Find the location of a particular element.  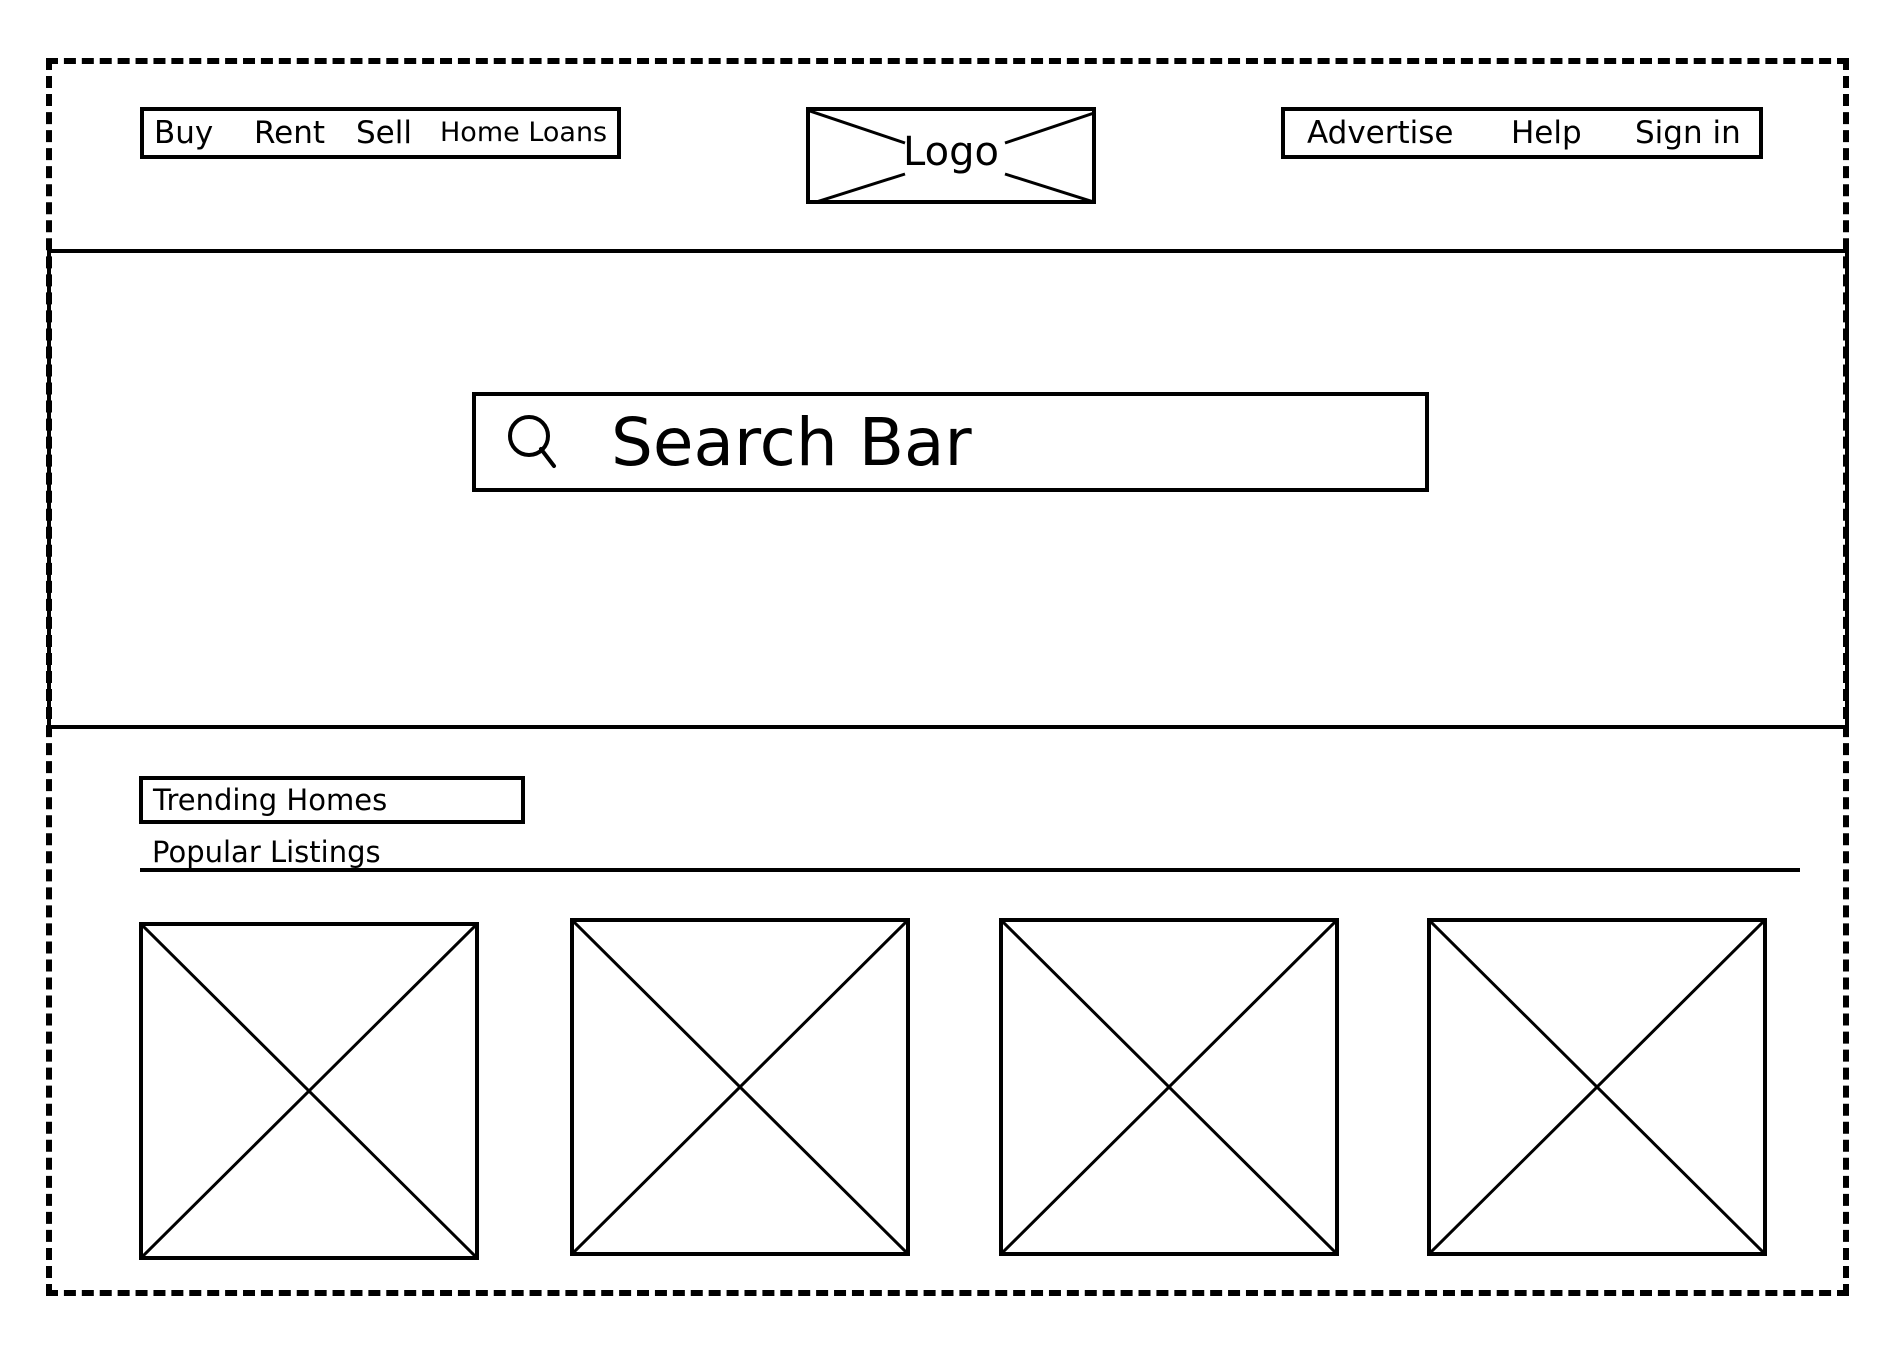

nav-rent-link: Rent is located at coordinates (289, 133).